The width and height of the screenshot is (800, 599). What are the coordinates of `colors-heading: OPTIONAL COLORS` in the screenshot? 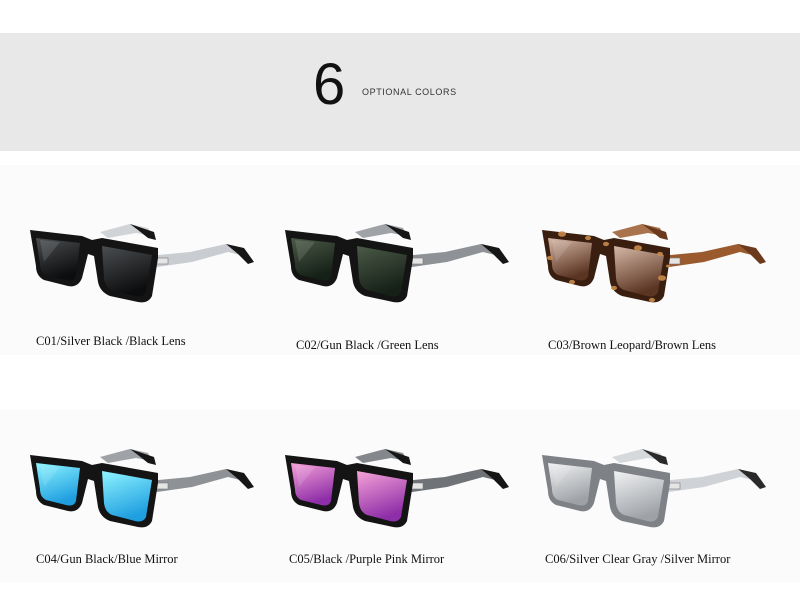 It's located at (409, 92).